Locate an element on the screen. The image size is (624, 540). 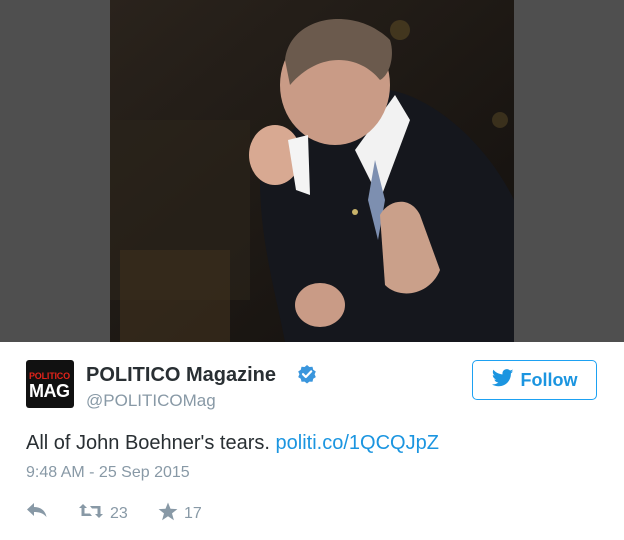
avatar-logo-top: POLITICO is located at coordinates (49, 376).